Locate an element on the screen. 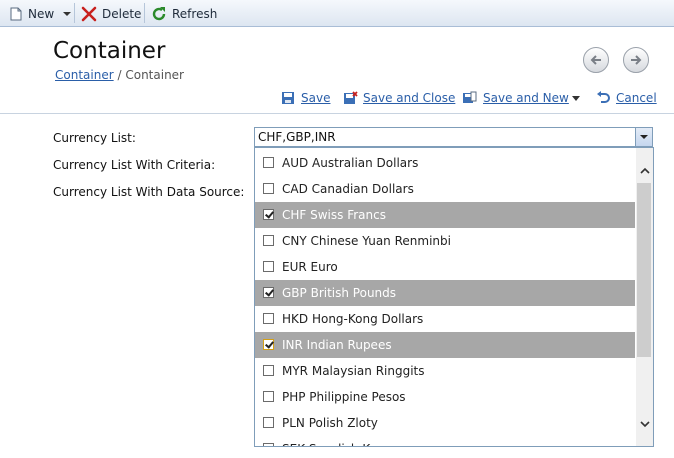  option-label: PLN Polish Zloty is located at coordinates (330, 423).